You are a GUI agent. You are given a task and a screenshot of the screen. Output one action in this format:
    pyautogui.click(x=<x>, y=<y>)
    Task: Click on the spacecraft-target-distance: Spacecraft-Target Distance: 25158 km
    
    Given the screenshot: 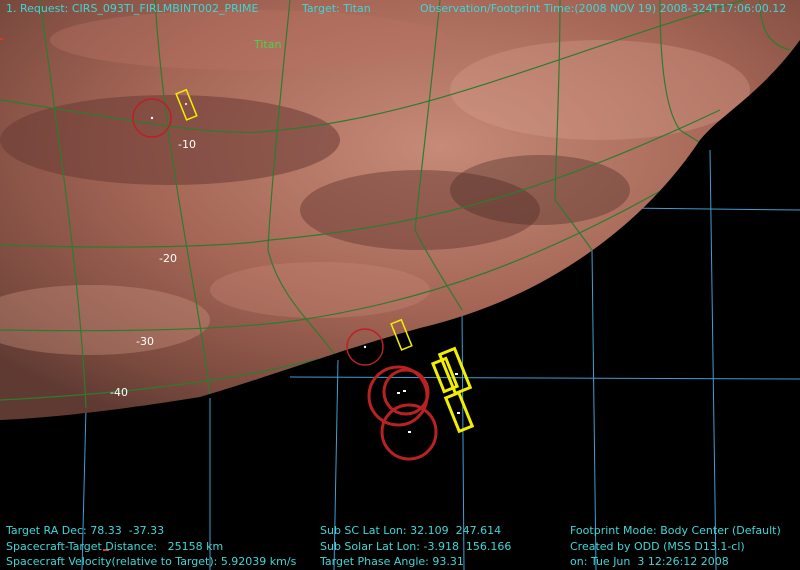 What is the action you would take?
    pyautogui.click(x=115, y=546)
    